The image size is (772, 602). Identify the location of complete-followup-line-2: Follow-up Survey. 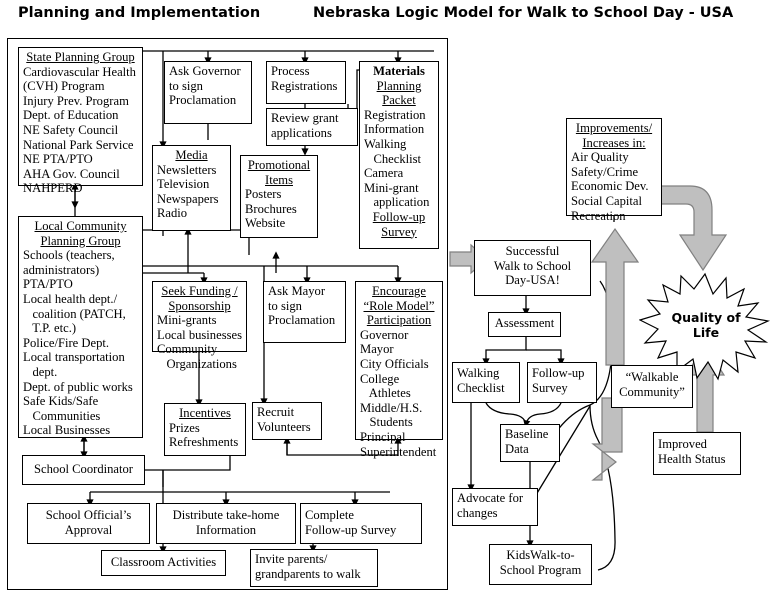
(351, 529).